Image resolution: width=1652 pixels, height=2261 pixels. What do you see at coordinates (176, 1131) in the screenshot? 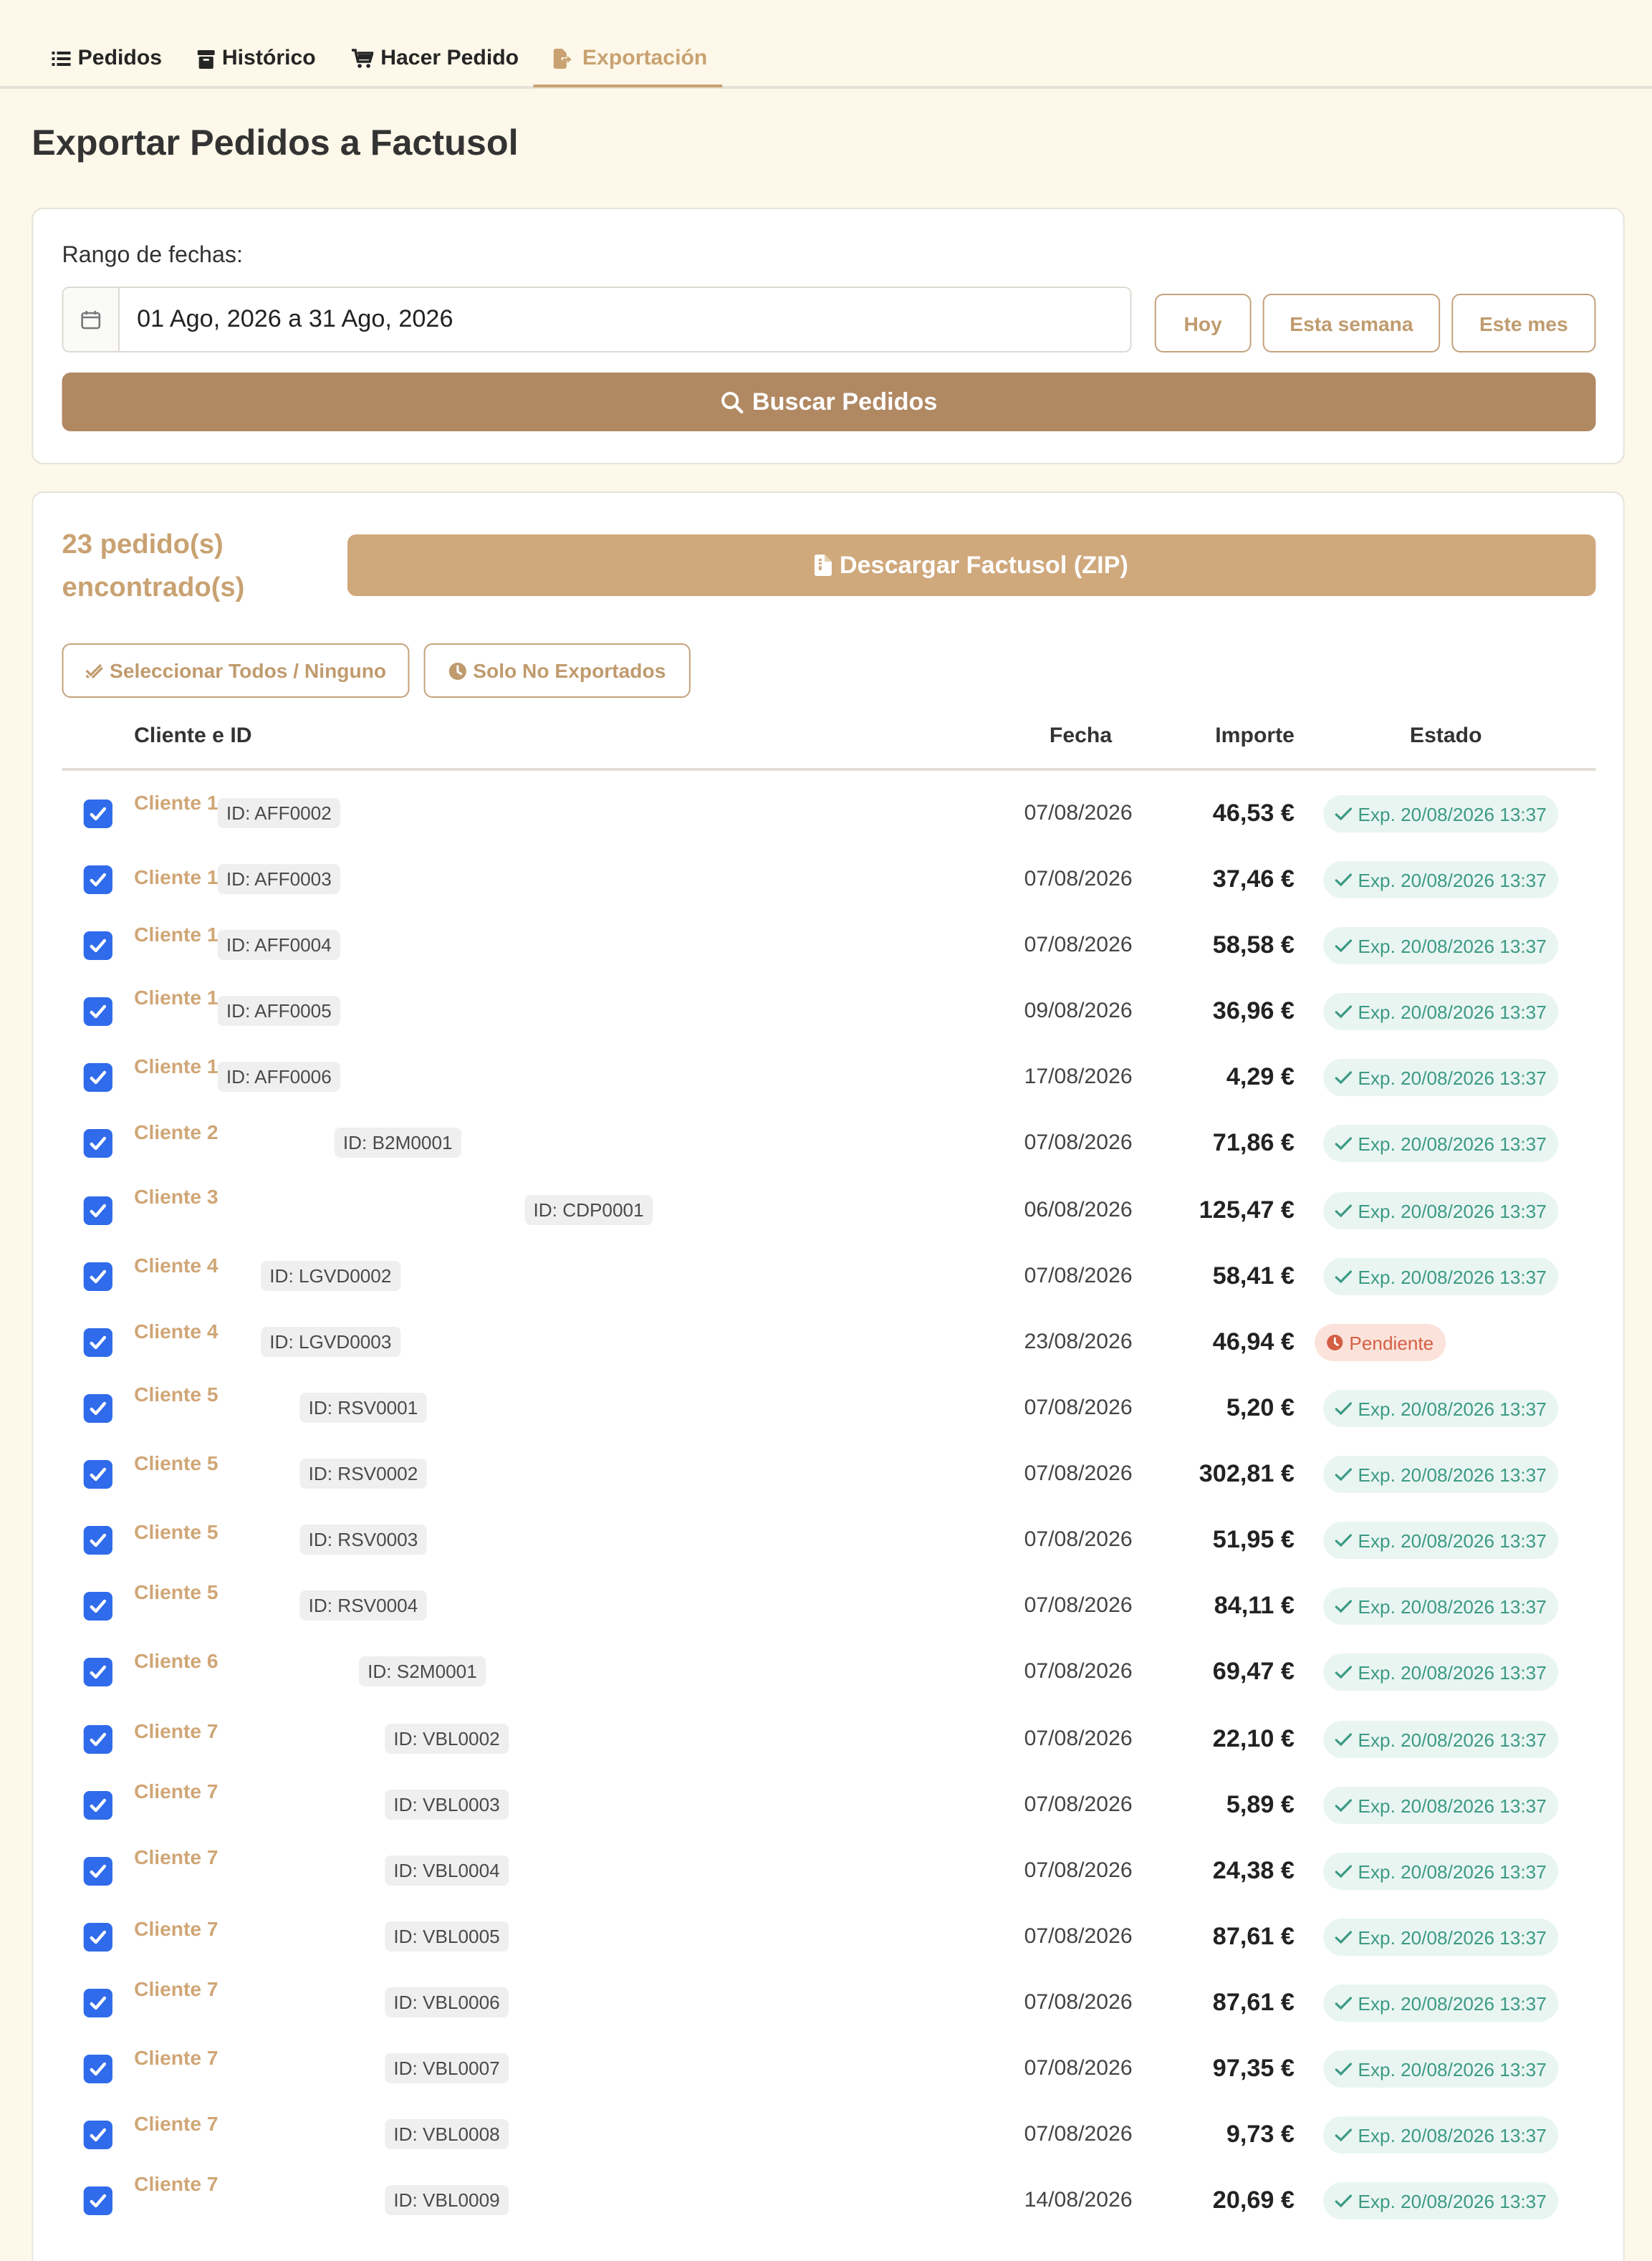
I see `client-name: Cliente 2` at bounding box center [176, 1131].